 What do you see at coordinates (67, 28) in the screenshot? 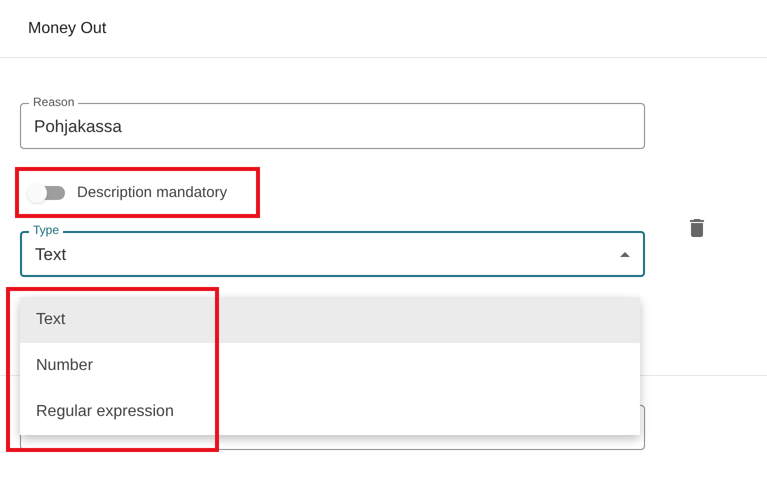
I see `page-title: Money Out` at bounding box center [67, 28].